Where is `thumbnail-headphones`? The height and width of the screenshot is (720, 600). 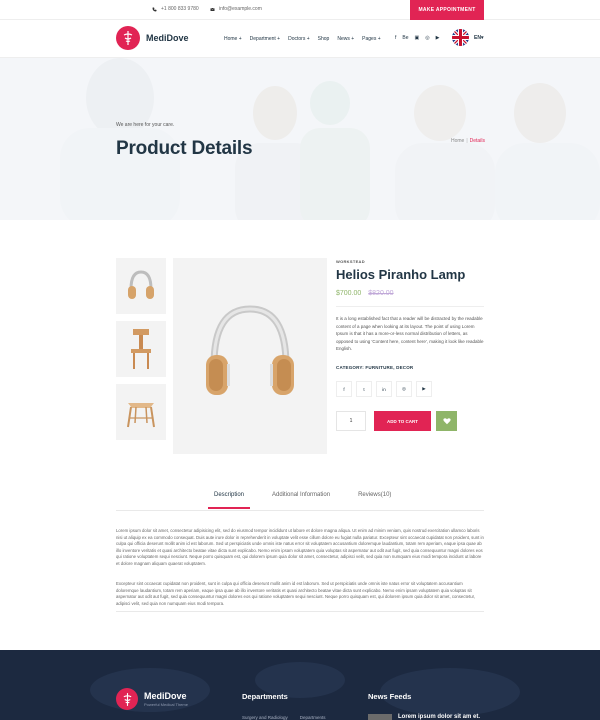
thumbnail-headphones is located at coordinates (141, 286).